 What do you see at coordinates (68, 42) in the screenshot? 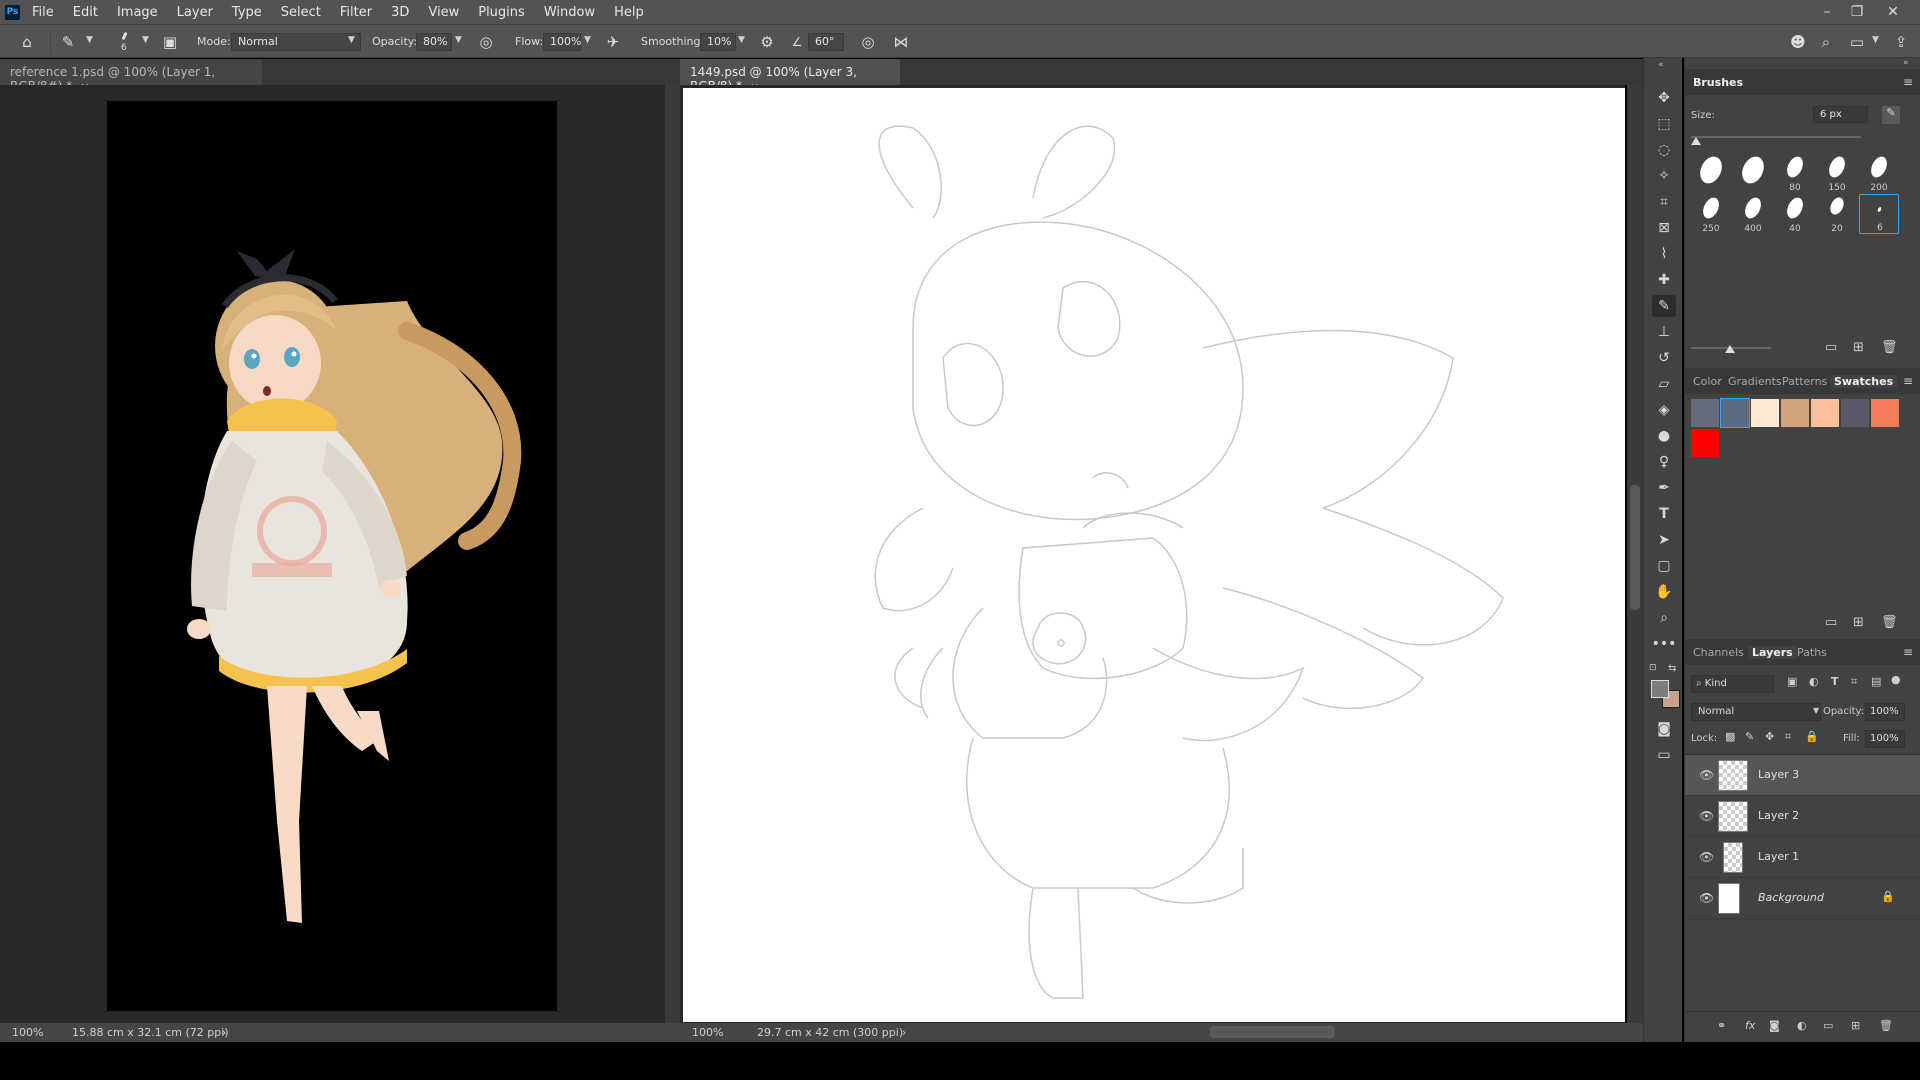
I see `brush-tool-preset-icon: ✎` at bounding box center [68, 42].